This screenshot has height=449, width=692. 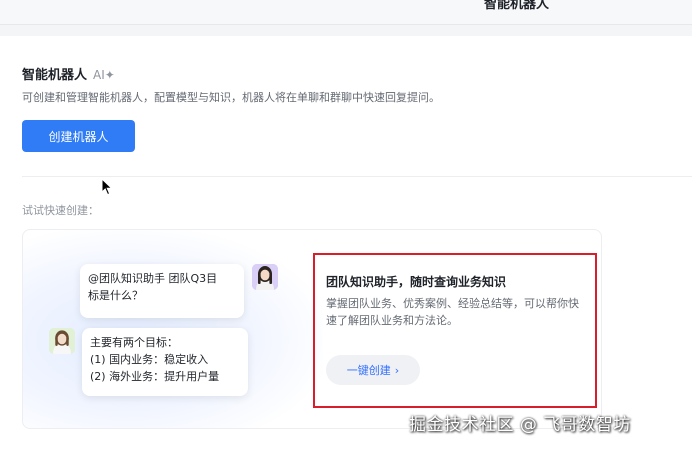 I want to click on question-line: @团队知识助手 团队Q3目, so click(x=153, y=278).